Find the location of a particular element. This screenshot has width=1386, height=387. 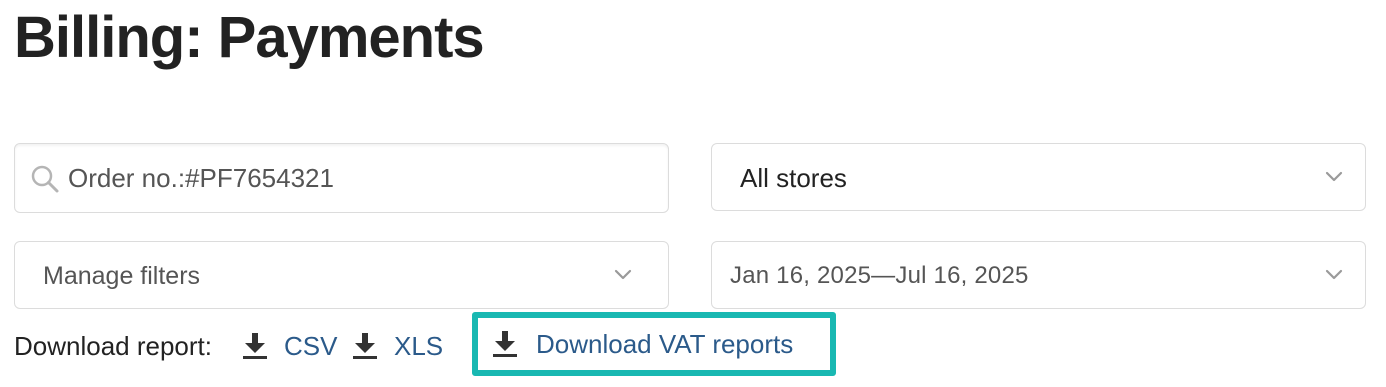

download-csv-link: CSV is located at coordinates (289, 346).